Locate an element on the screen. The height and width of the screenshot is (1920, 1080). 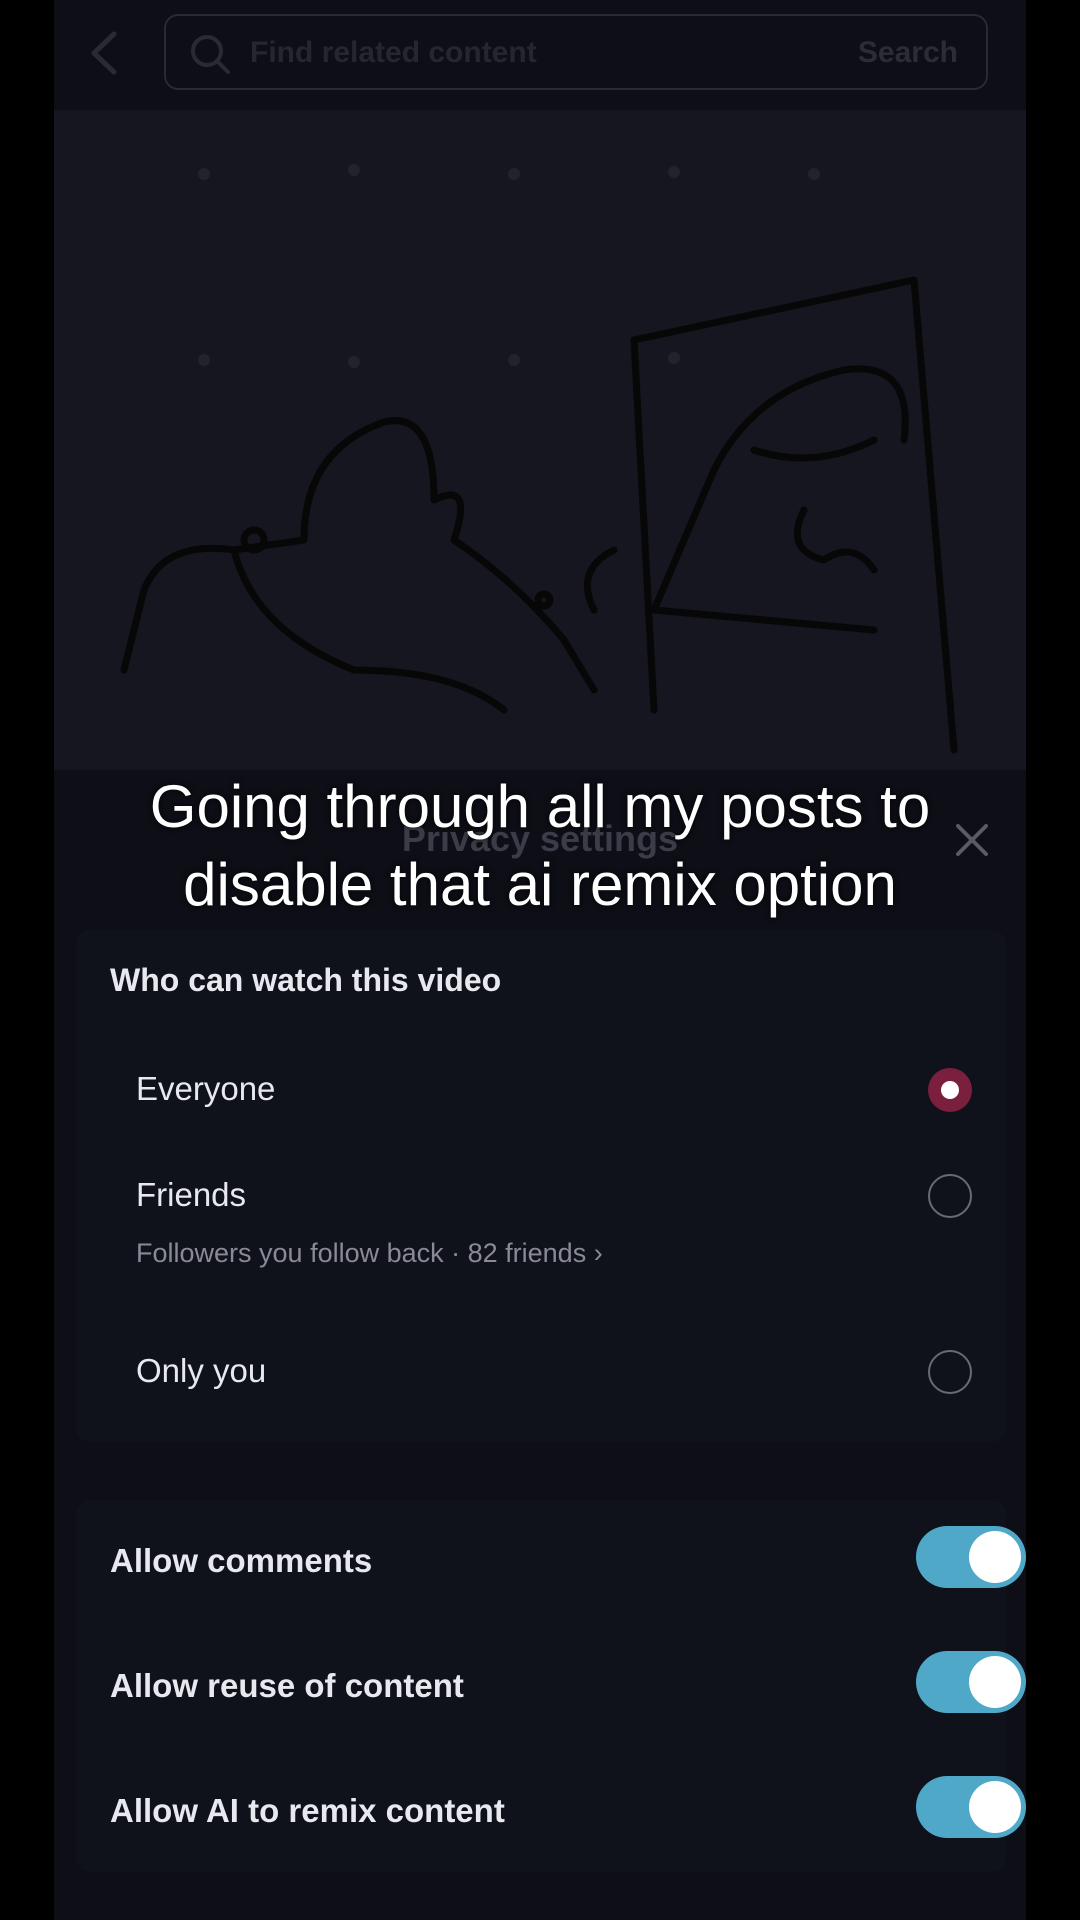
search-placeholder: Find related content is located at coordinates (393, 52).